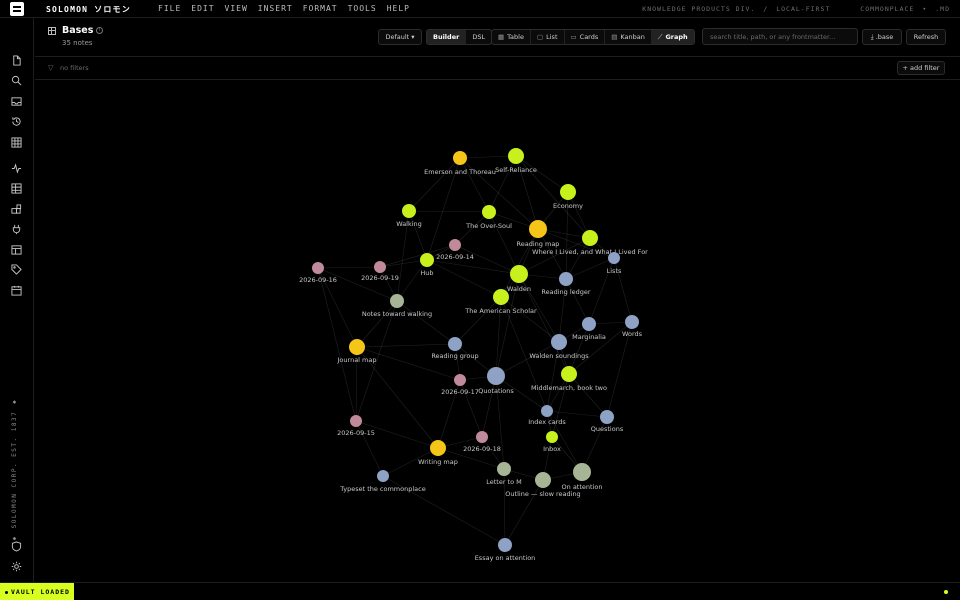 Image resolution: width=960 pixels, height=600 pixels. I want to click on graph-node: Words, so click(632, 326).